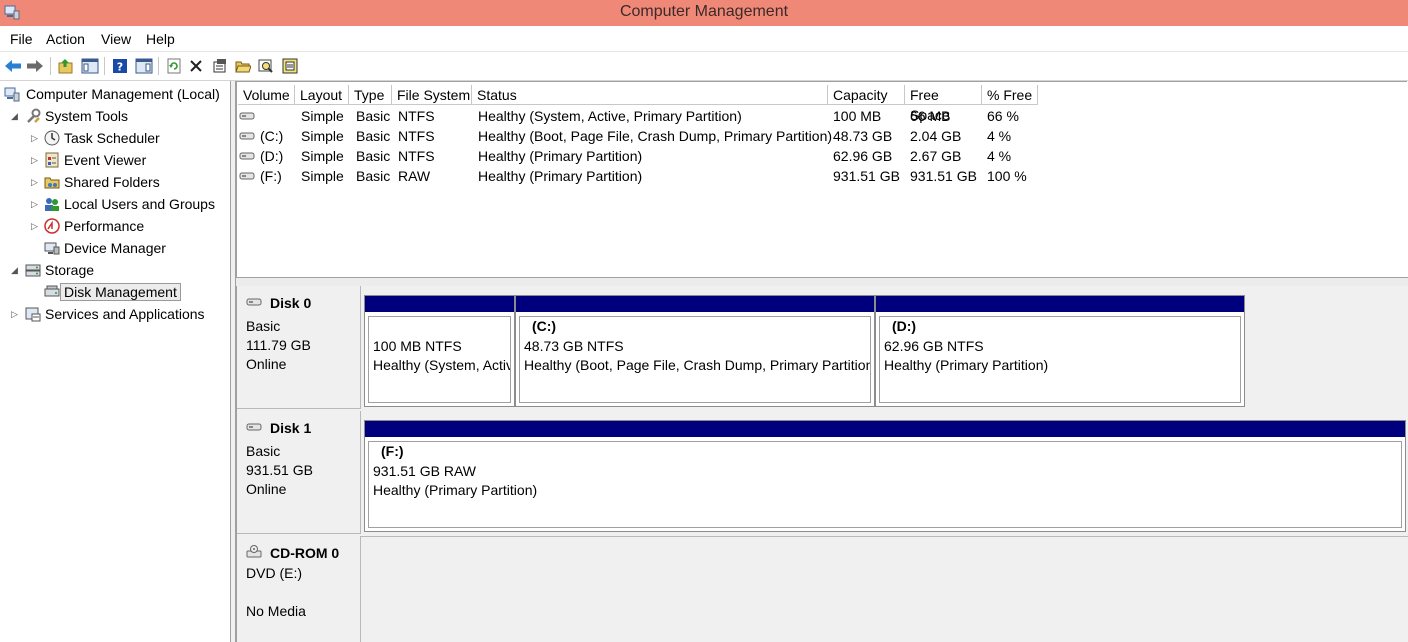 Image resolution: width=1408 pixels, height=642 pixels. I want to click on menu-file: File, so click(21, 39).